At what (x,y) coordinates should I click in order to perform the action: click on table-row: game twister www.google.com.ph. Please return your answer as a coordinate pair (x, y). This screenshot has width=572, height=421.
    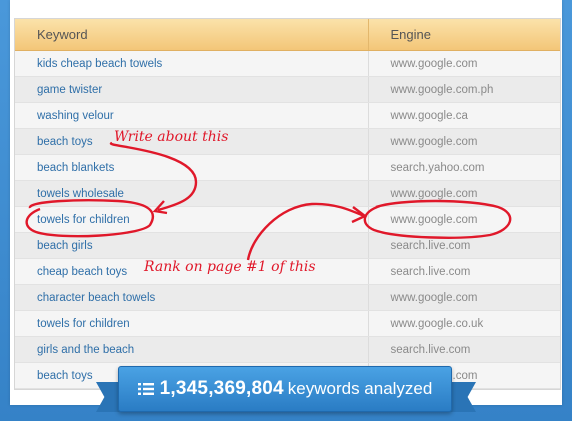
    Looking at the image, I should click on (287, 89).